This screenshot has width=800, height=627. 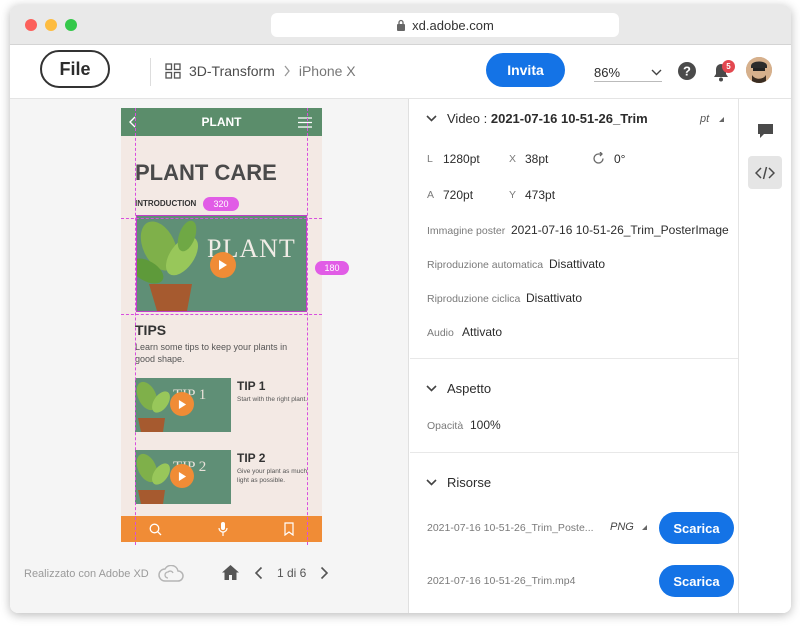 What do you see at coordinates (712, 119) in the screenshot?
I see `unit-selector: pt` at bounding box center [712, 119].